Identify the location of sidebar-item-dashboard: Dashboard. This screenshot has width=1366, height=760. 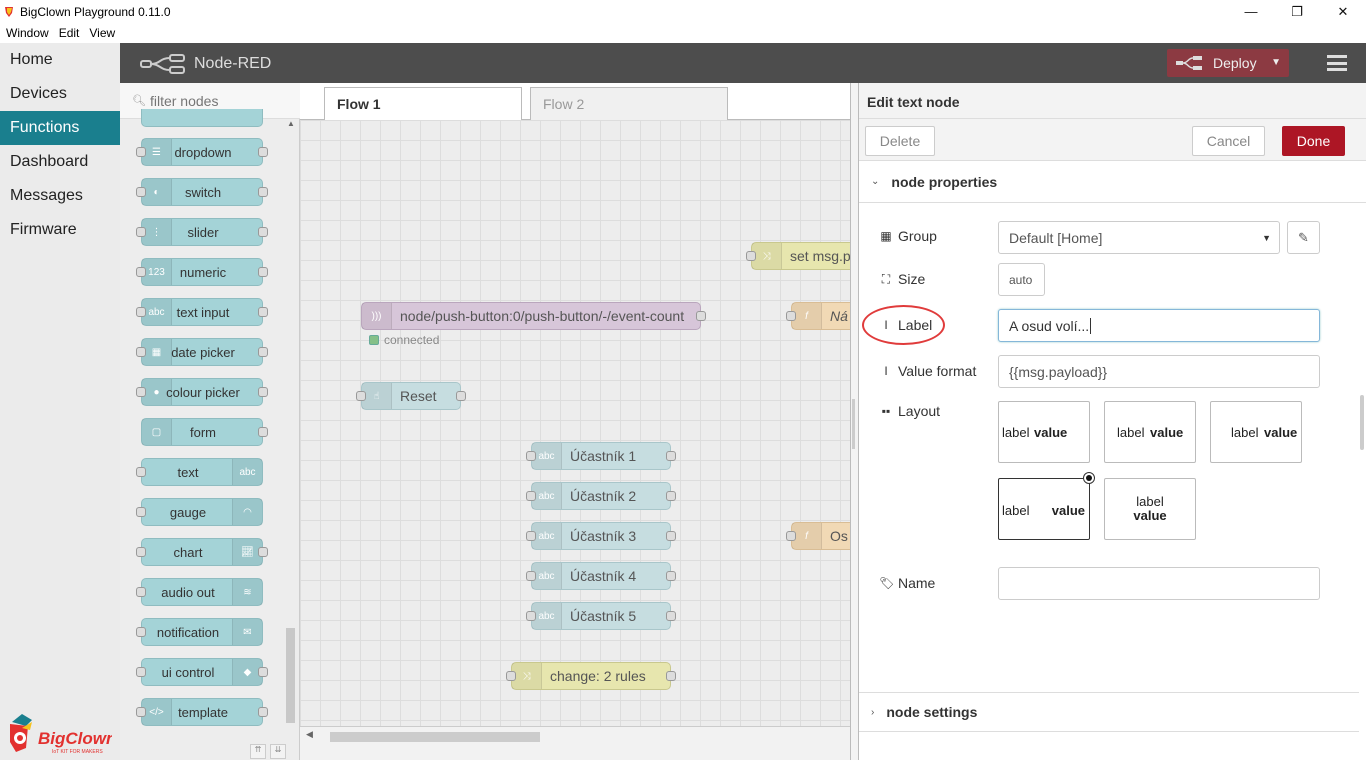
(60, 162).